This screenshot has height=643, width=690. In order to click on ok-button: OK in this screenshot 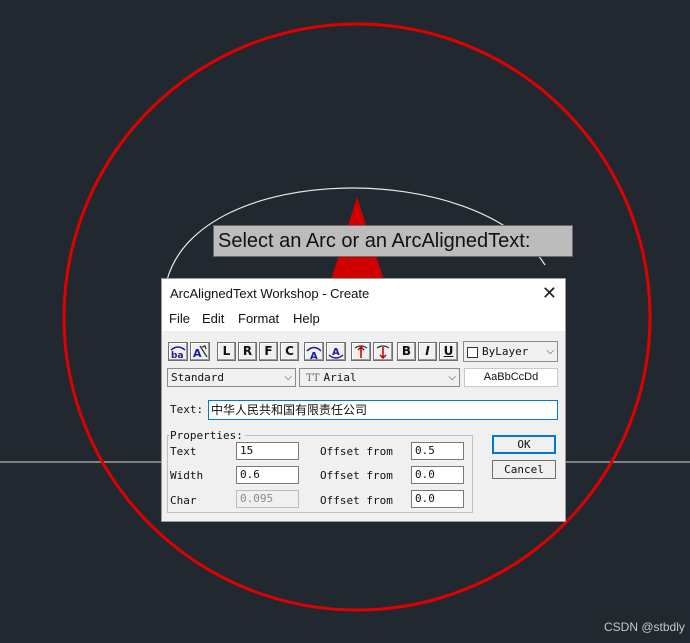, I will do `click(524, 444)`.